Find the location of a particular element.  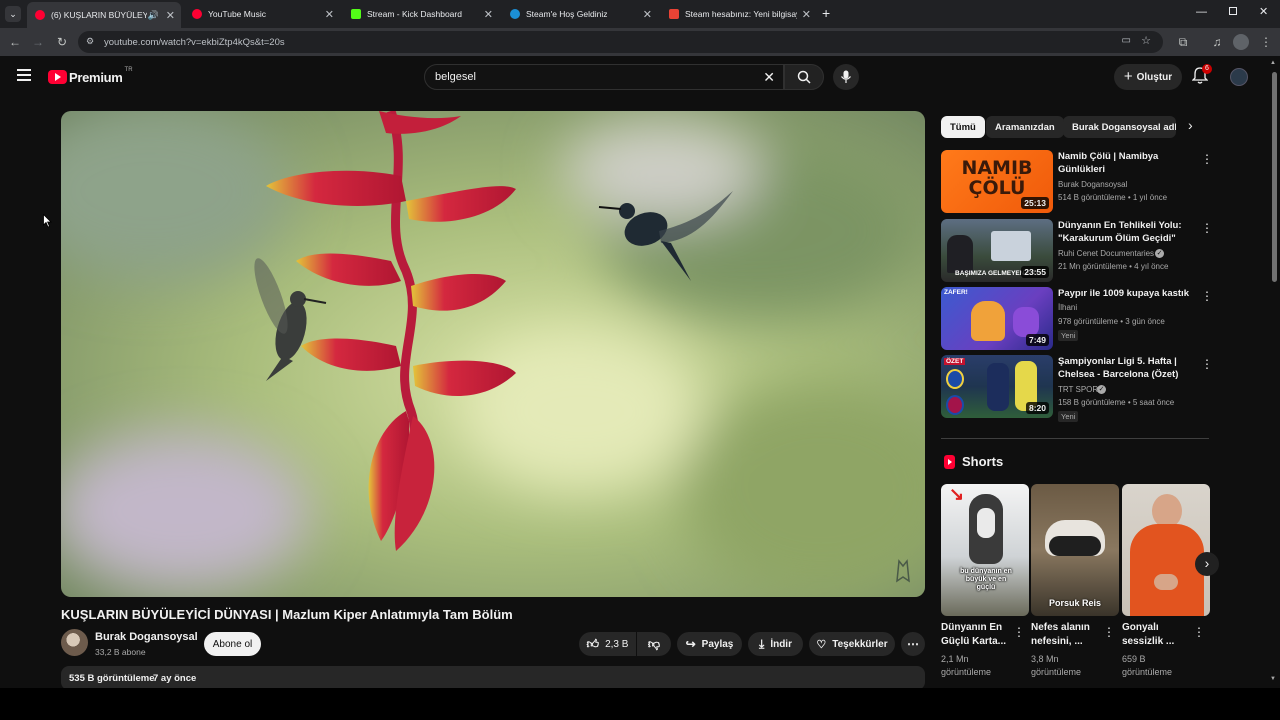

search-query: belgesel is located at coordinates (455, 77).